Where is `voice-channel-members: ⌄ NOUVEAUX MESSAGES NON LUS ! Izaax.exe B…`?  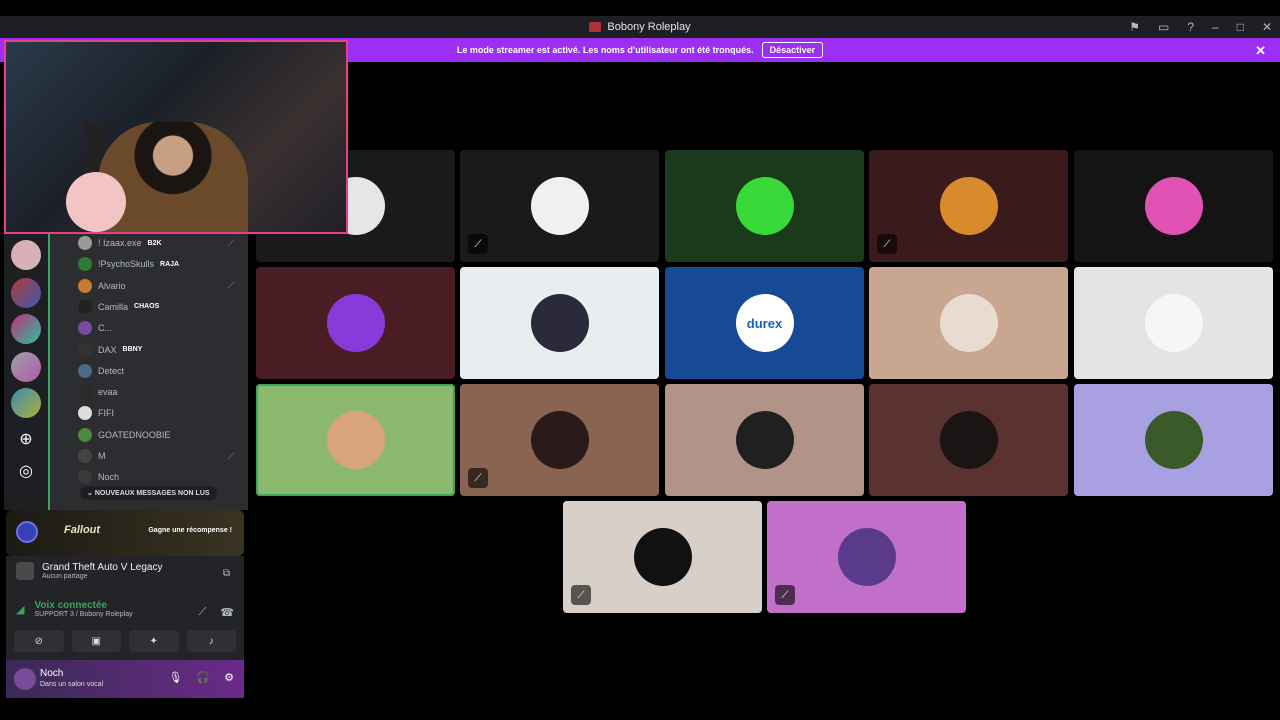 voice-channel-members: ⌄ NOUVEAUX MESSAGES NON LUS ! Izaax.exe B… is located at coordinates (148, 372).